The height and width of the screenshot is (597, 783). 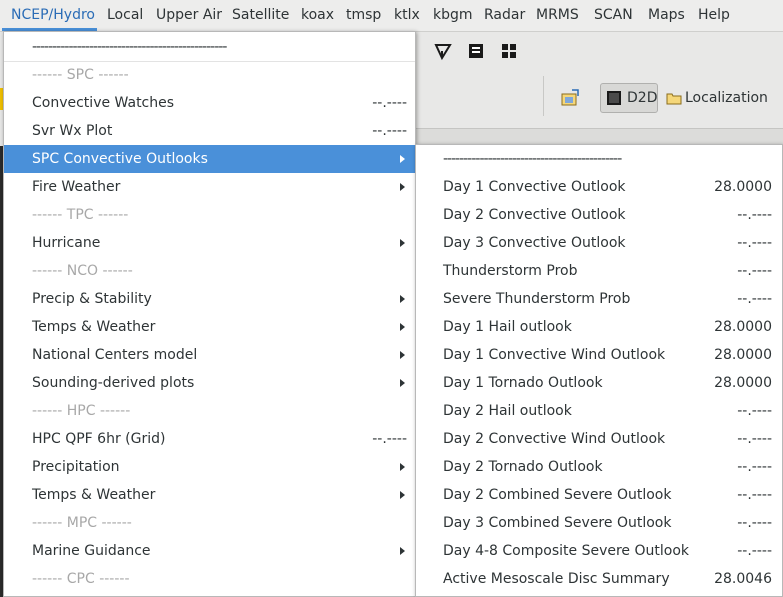 I want to click on submenu-item-label: Day 1 Convective Outlook, so click(x=534, y=187).